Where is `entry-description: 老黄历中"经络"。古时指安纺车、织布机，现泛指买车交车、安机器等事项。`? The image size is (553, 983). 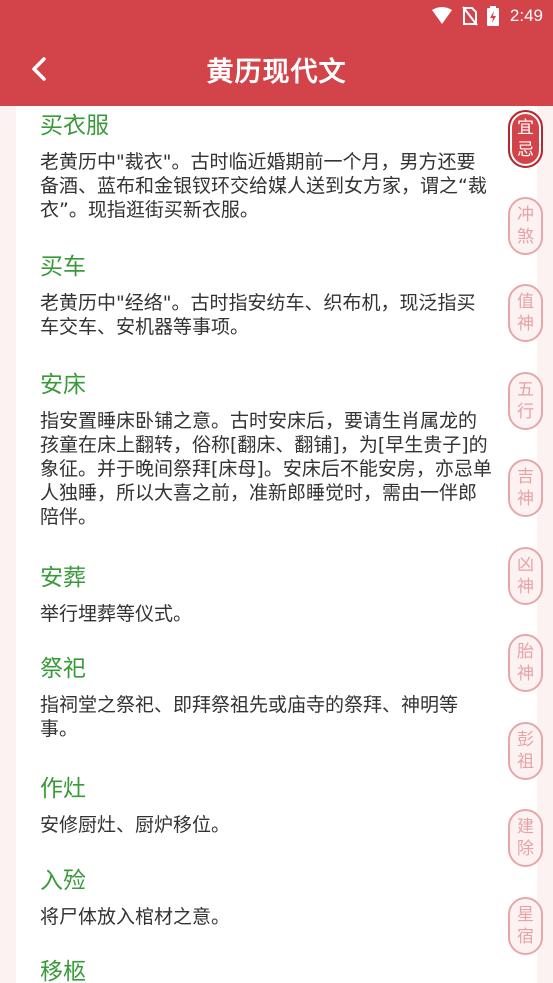 entry-description: 老黄历中"经络"。古时指安纺车、织布机，现泛指买车交车、安机器等事项。 is located at coordinates (258, 315).